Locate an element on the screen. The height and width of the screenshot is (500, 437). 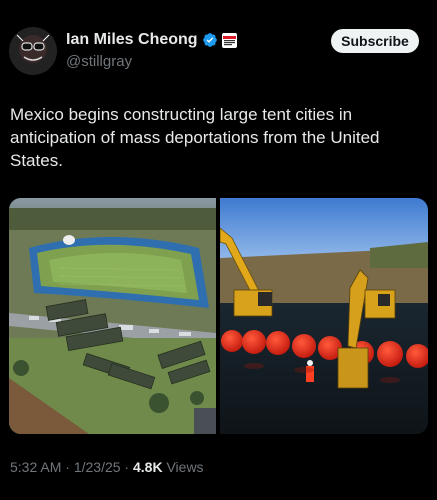
avatar is located at coordinates (33, 51).